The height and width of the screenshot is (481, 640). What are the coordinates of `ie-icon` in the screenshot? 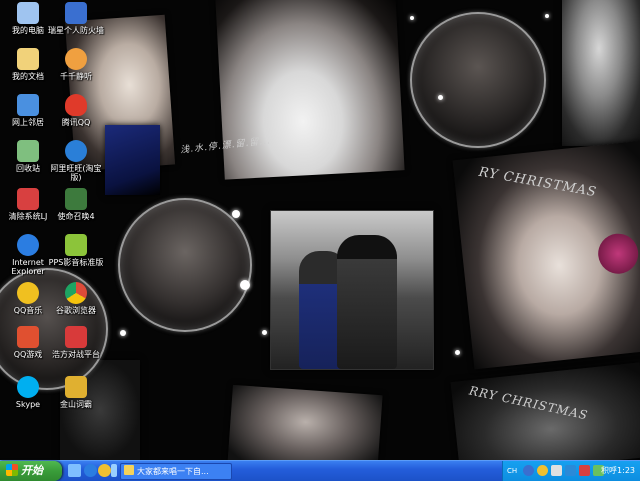 It's located at (28, 245).